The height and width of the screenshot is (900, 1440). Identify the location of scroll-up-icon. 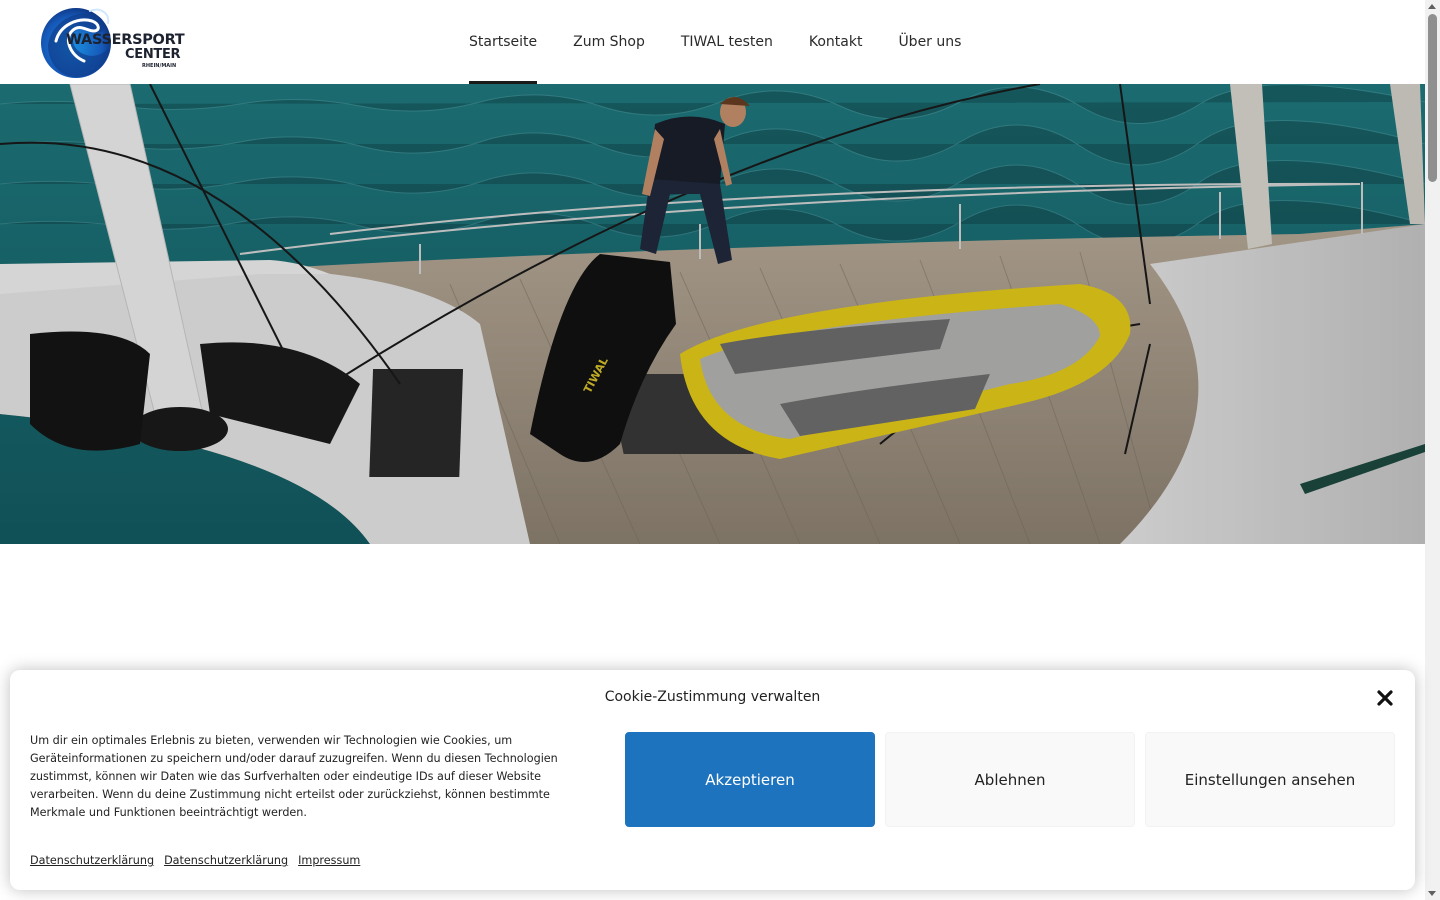
(1432, 6).